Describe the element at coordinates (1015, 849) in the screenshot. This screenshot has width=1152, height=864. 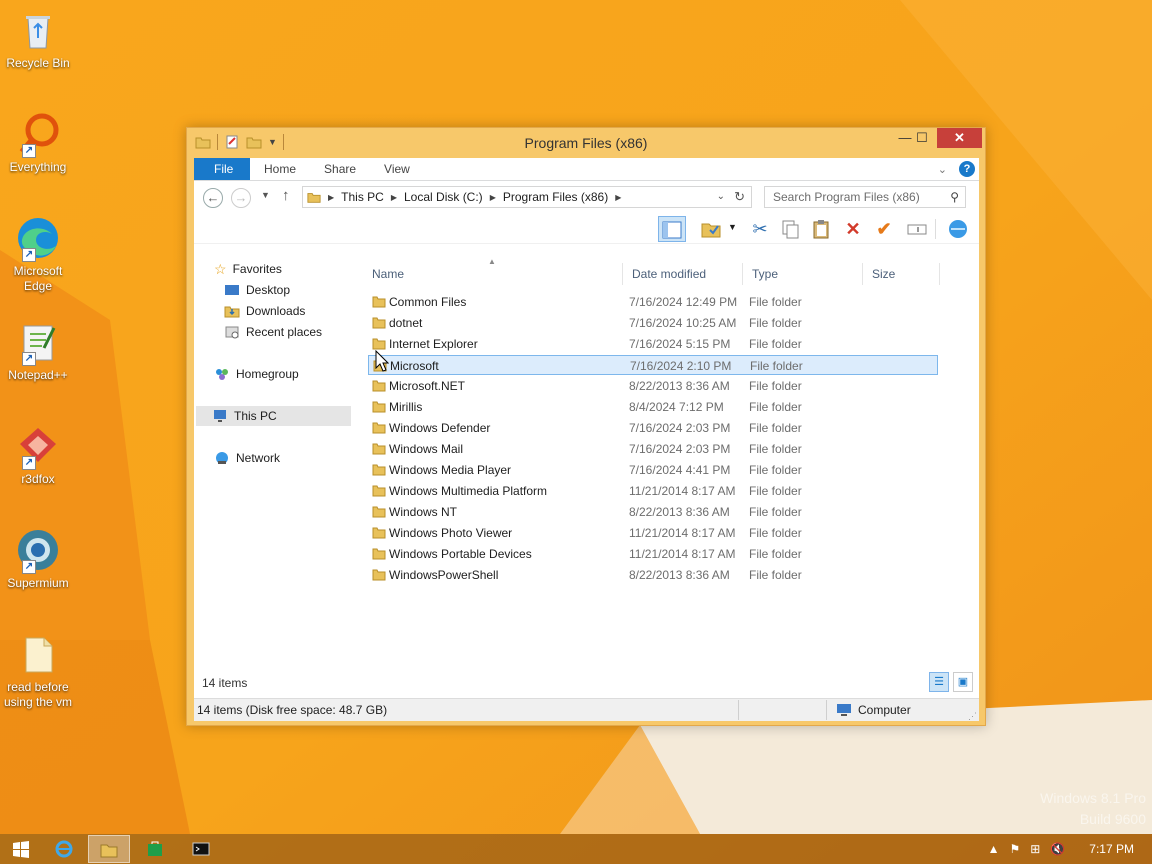
I see `action-center-flag-icon: ⚑` at that location.